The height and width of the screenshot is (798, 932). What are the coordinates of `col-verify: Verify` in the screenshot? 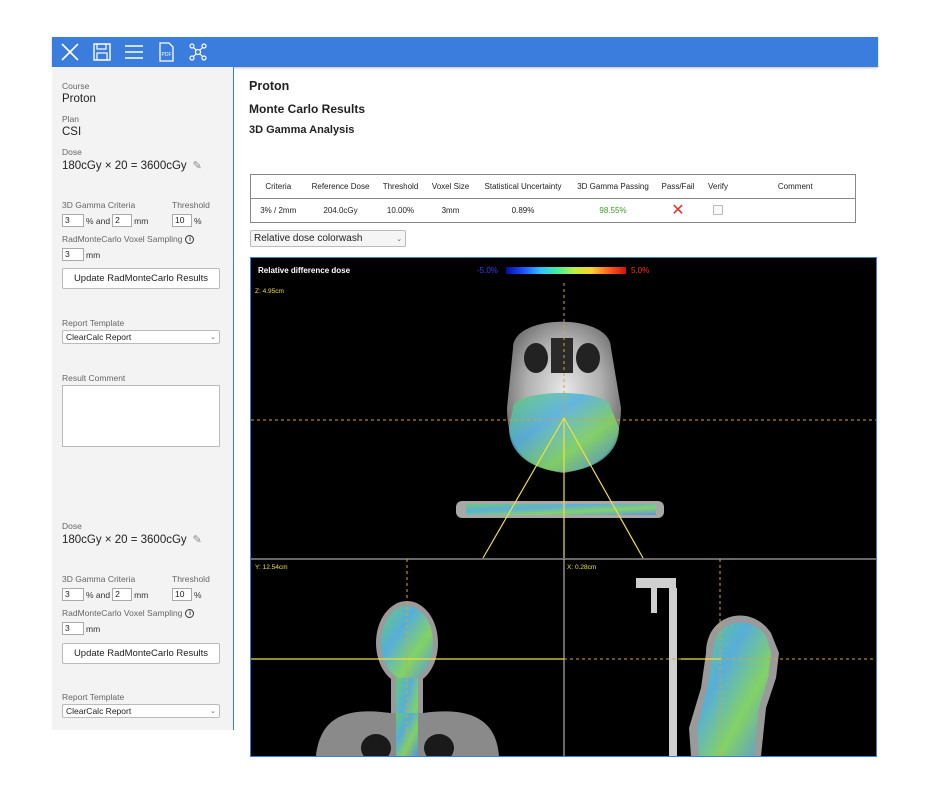 It's located at (718, 186).